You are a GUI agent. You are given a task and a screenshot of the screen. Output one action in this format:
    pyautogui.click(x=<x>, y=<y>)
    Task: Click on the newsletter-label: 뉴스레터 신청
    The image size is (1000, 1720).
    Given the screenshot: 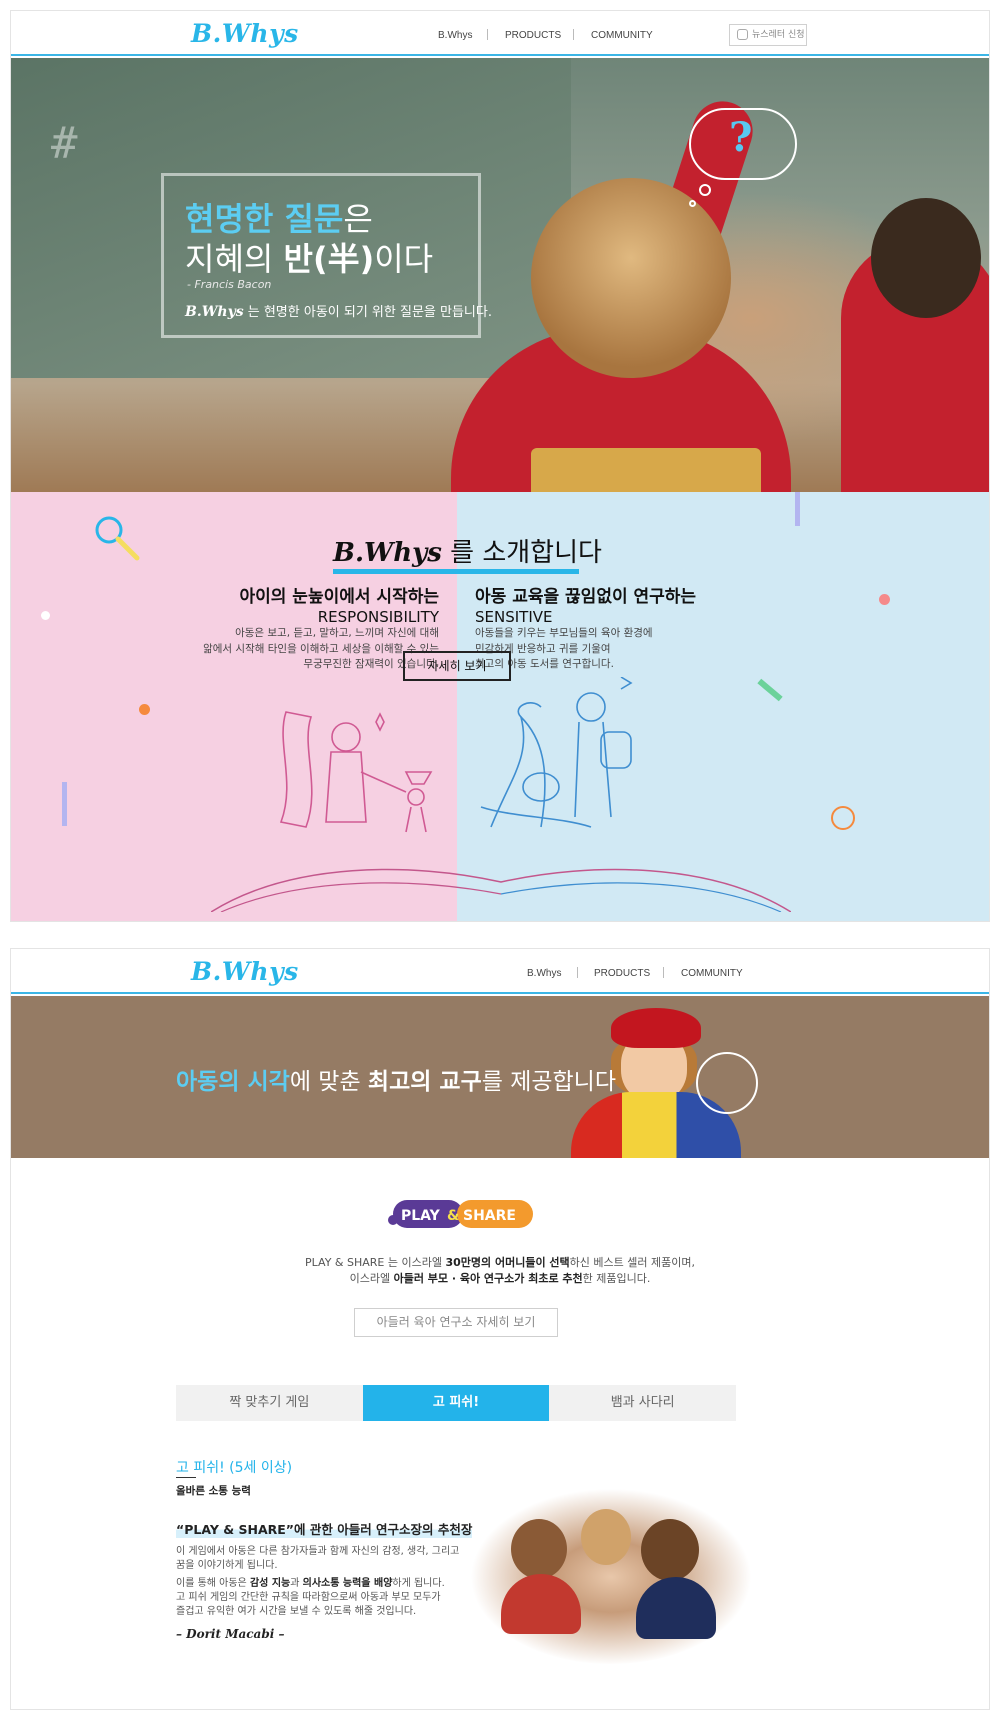 What is the action you would take?
    pyautogui.click(x=778, y=35)
    